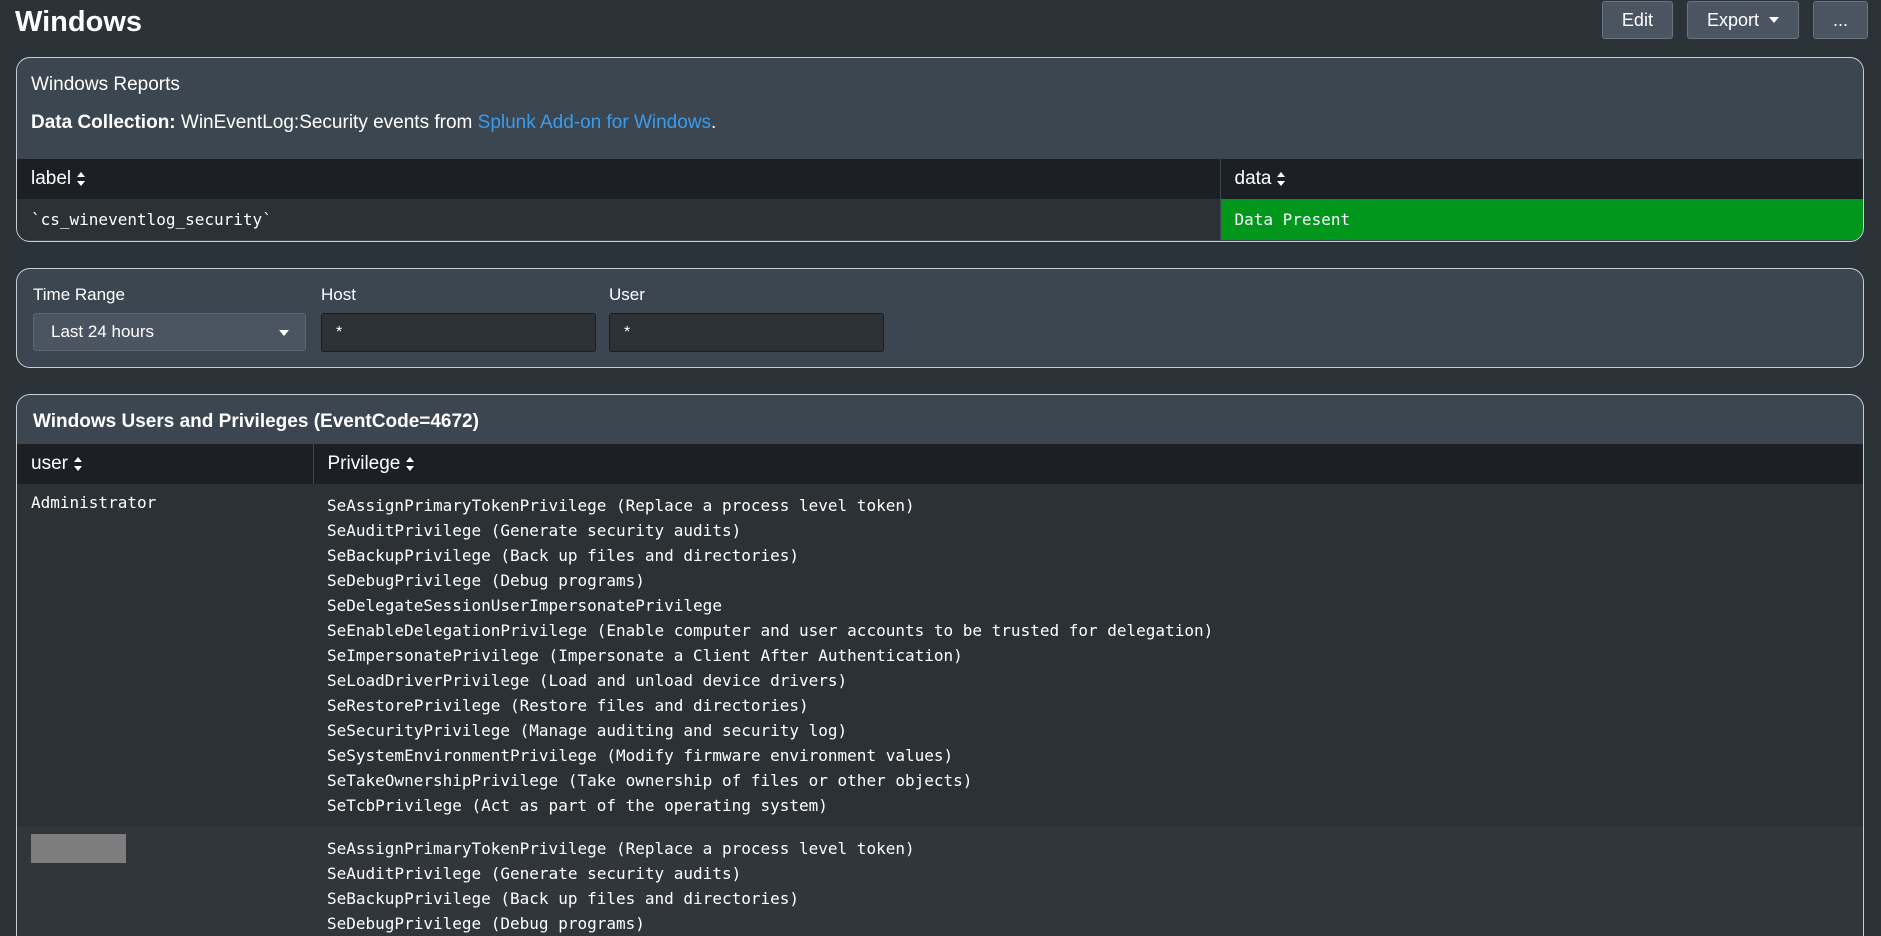  I want to click on column-header-text: label, so click(51, 178).